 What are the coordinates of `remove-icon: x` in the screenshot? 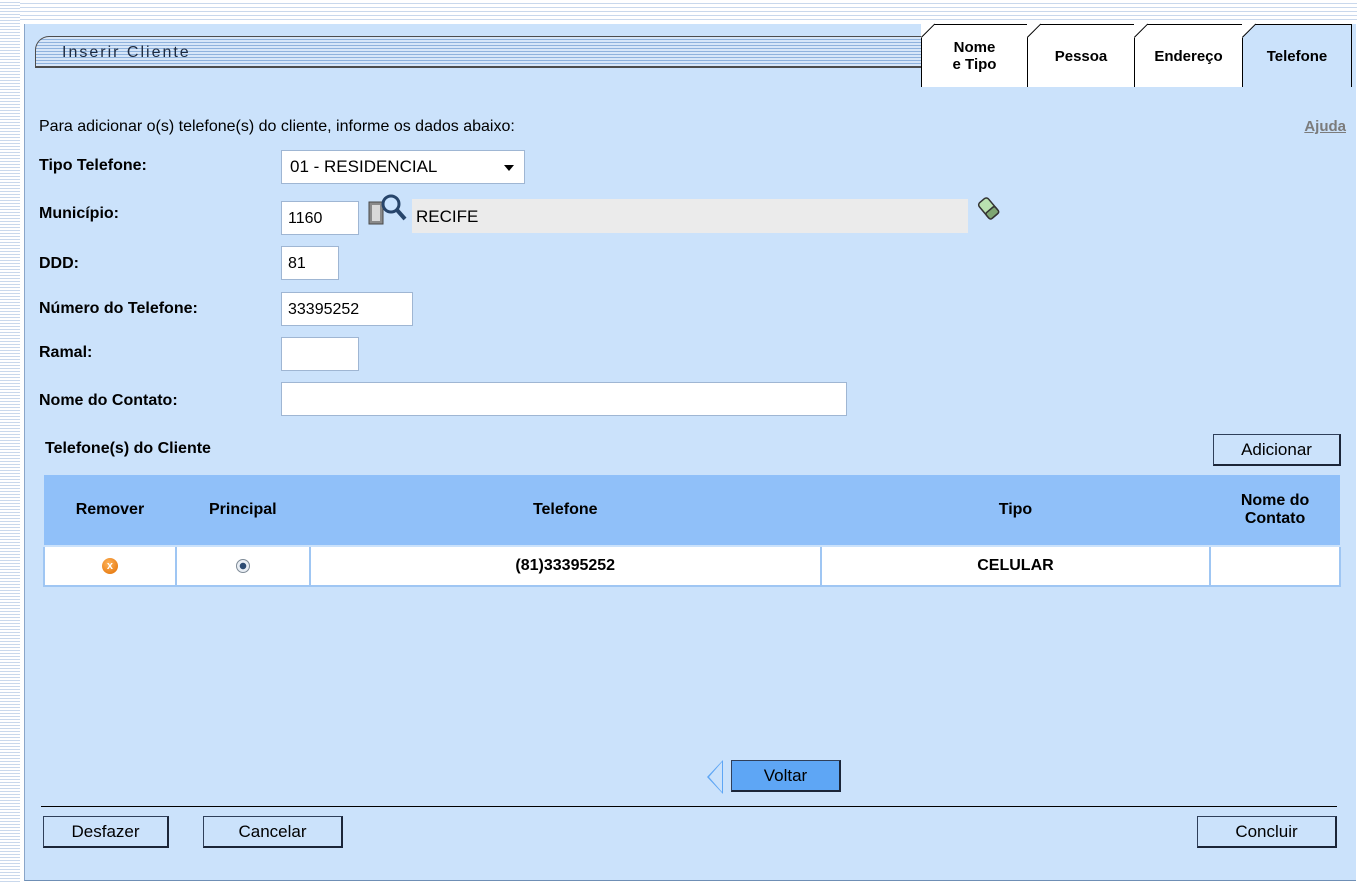 It's located at (109, 565).